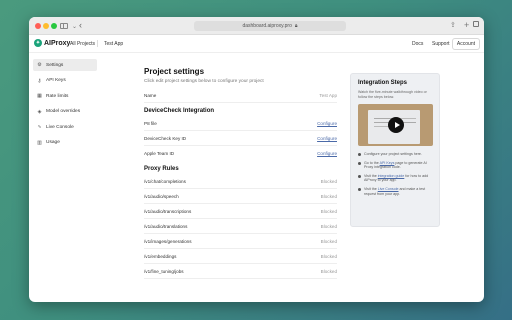 The width and height of the screenshot is (512, 320). Describe the element at coordinates (159, 153) in the screenshot. I see `row-label: Apple Team ID` at that location.